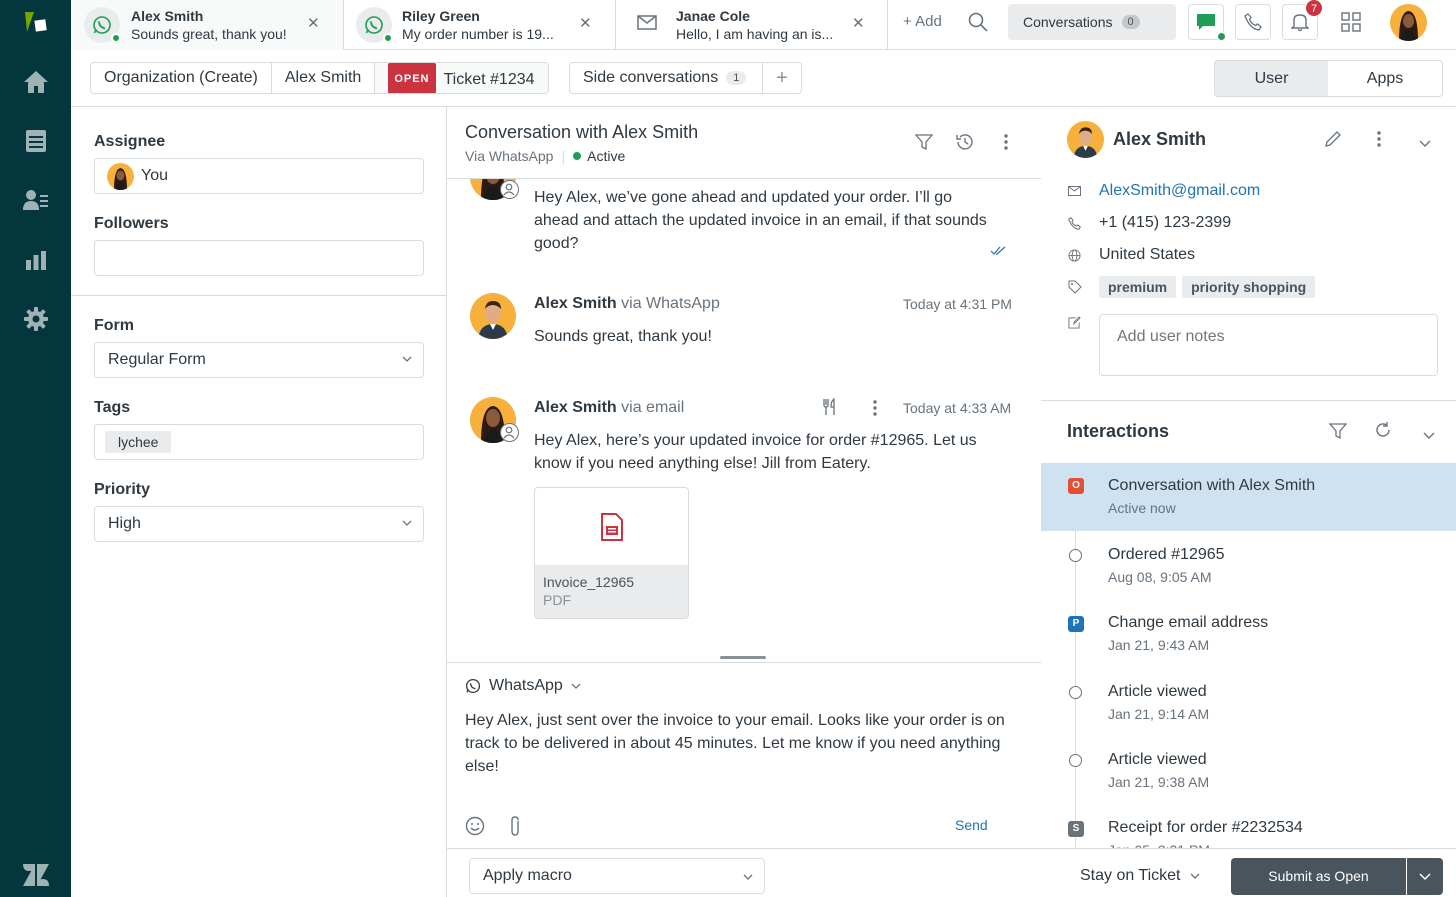  I want to click on agent-avatar, so click(1408, 22).